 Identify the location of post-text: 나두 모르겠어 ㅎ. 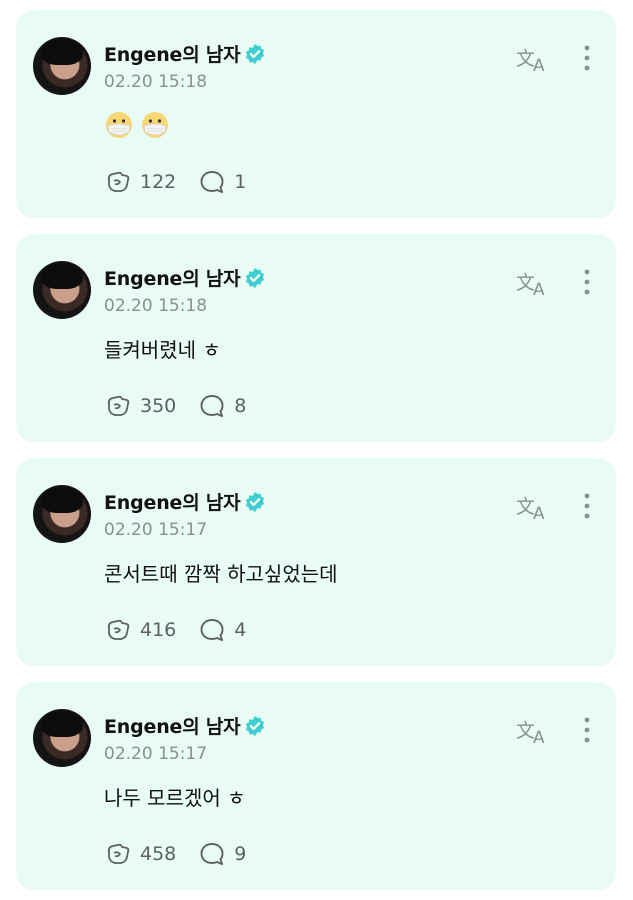
(175, 798).